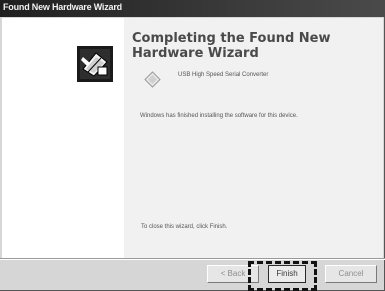  What do you see at coordinates (152, 79) in the screenshot?
I see `device-icon` at bounding box center [152, 79].